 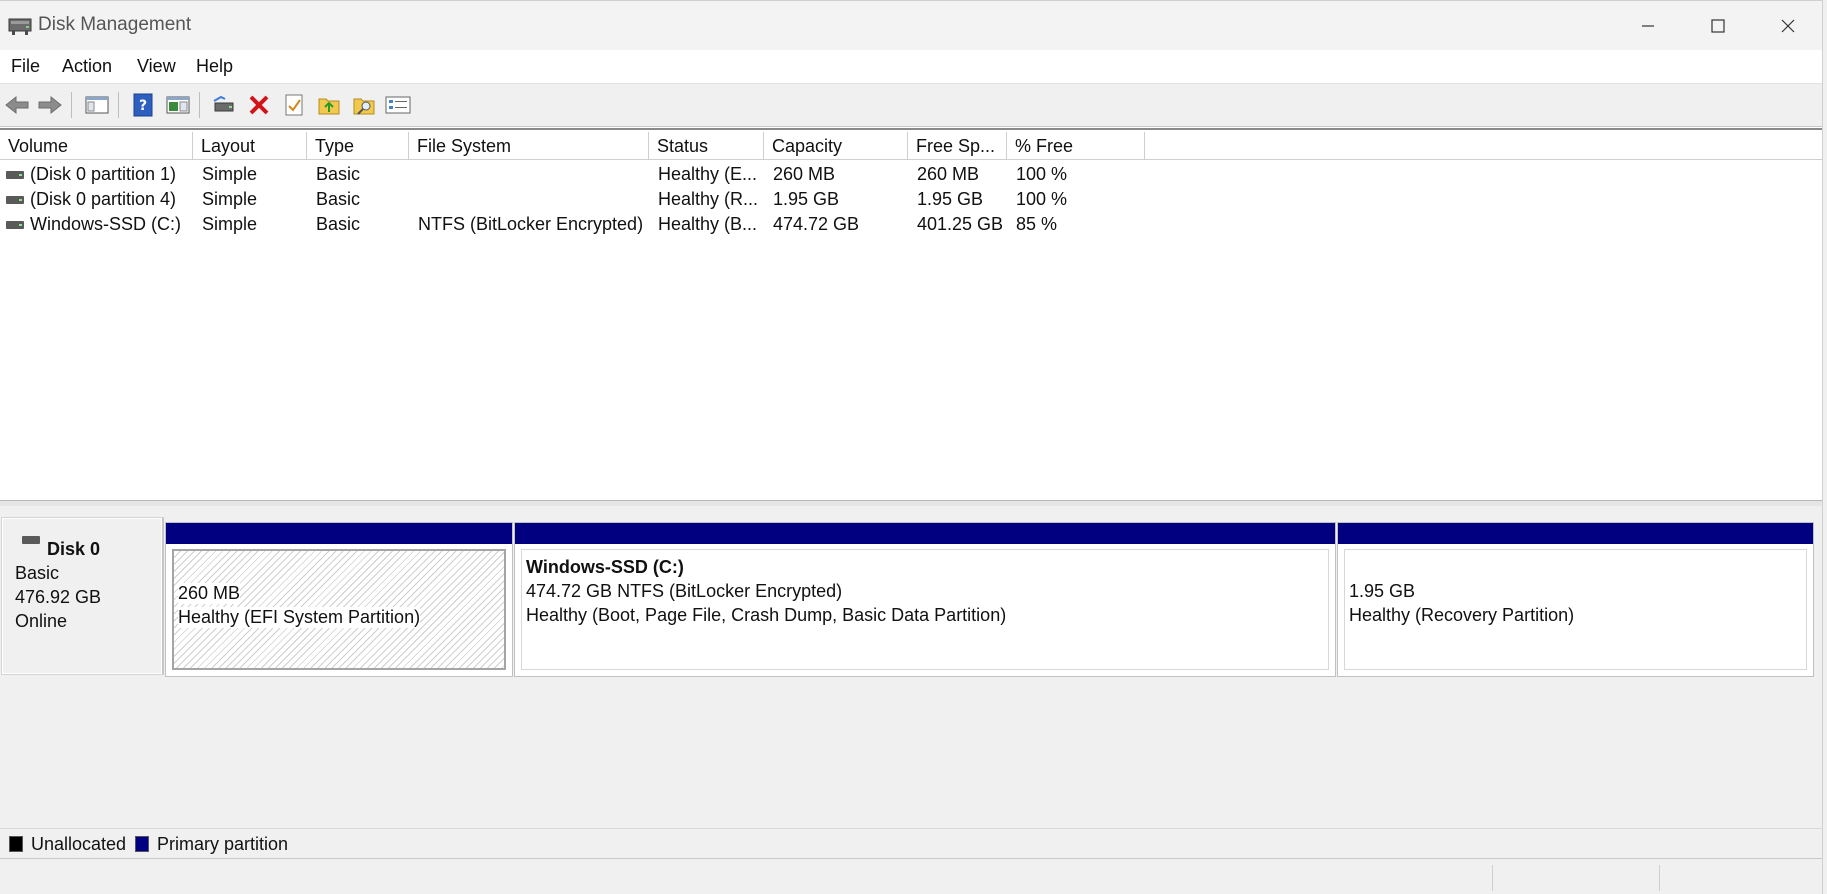 I want to click on disk-type: Basic, so click(x=37, y=573).